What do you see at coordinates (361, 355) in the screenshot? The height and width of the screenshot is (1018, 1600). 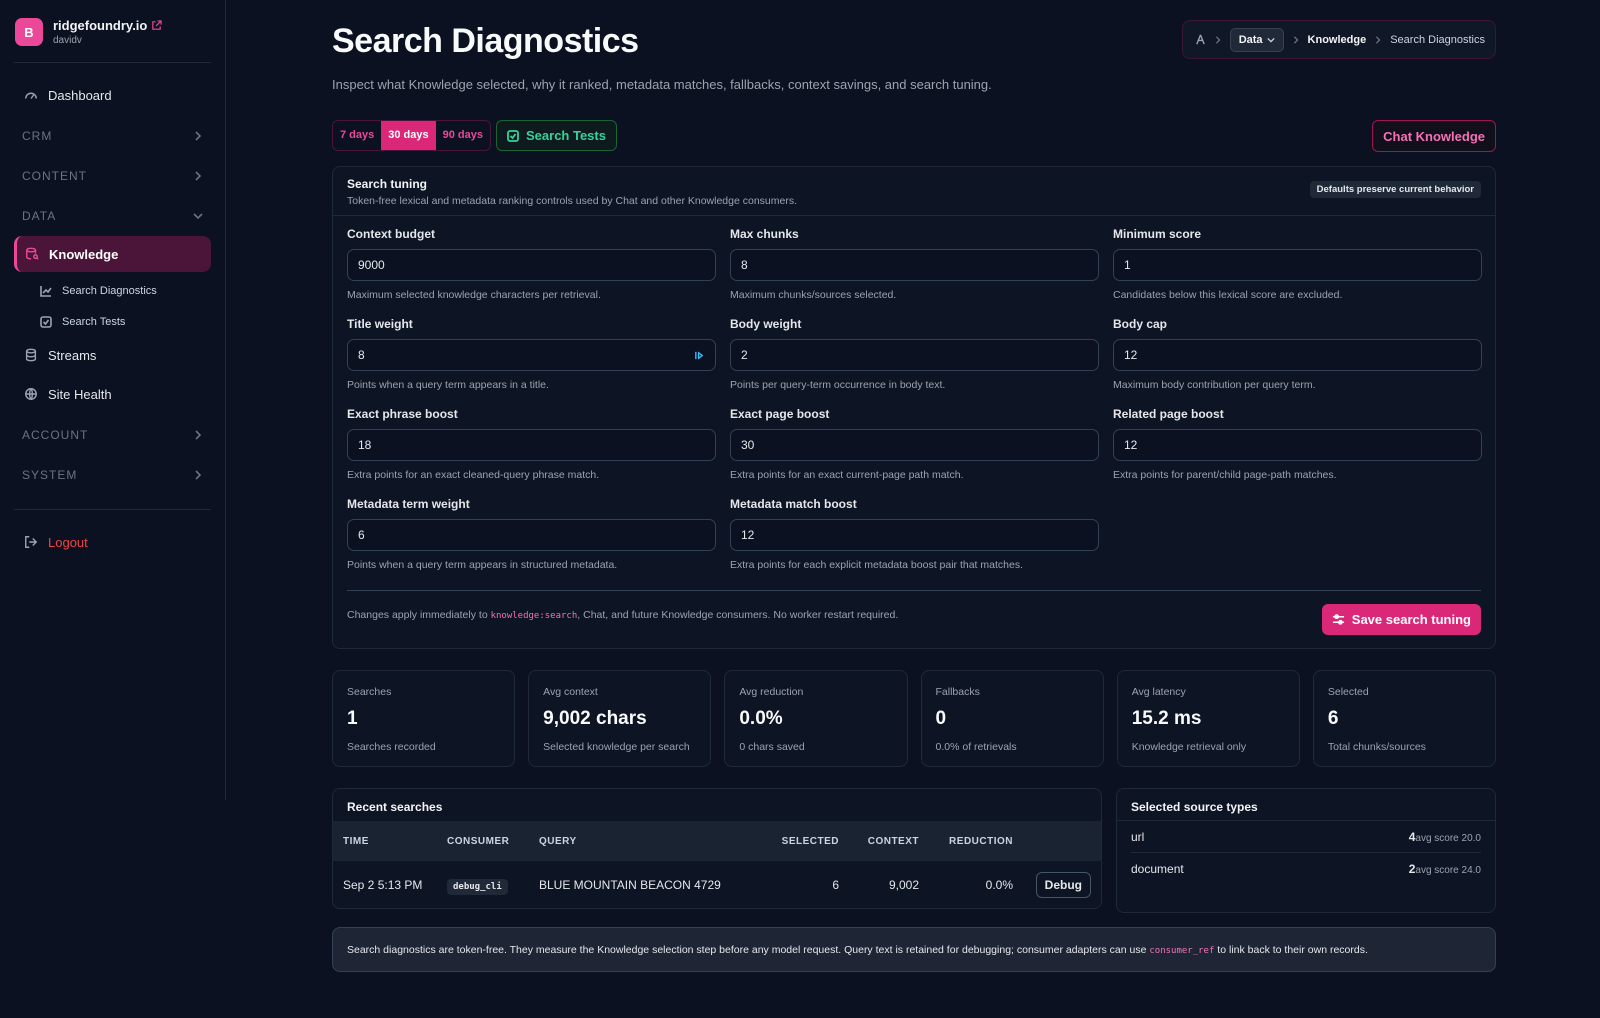 I see `input-value: 8` at bounding box center [361, 355].